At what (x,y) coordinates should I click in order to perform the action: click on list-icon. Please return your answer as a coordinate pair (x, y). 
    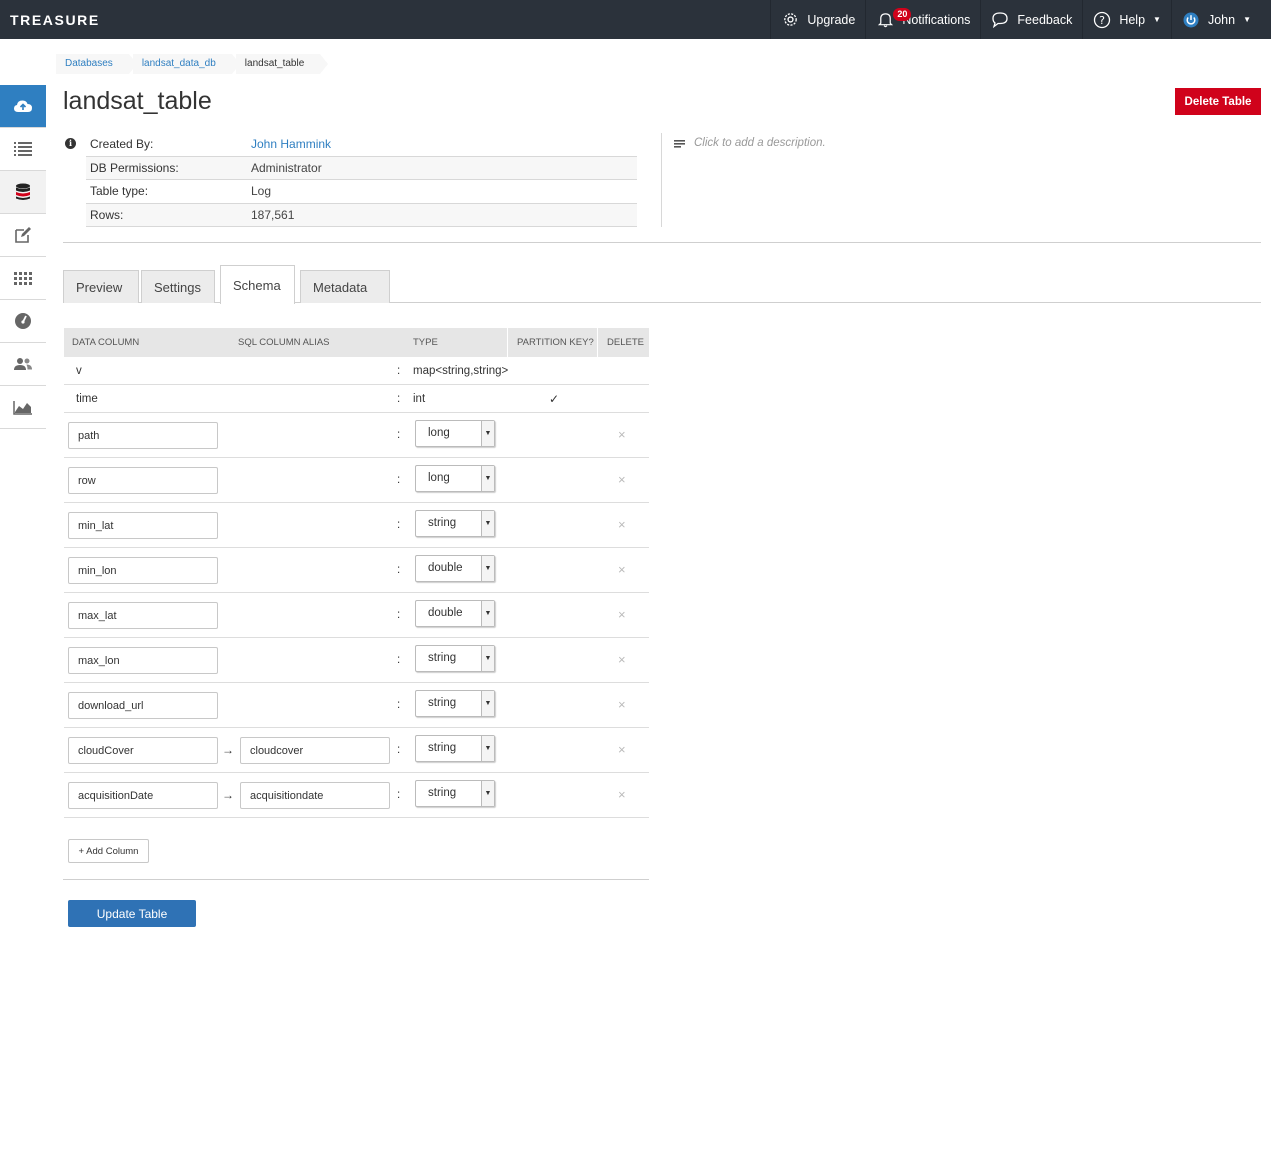
    Looking at the image, I should click on (23, 149).